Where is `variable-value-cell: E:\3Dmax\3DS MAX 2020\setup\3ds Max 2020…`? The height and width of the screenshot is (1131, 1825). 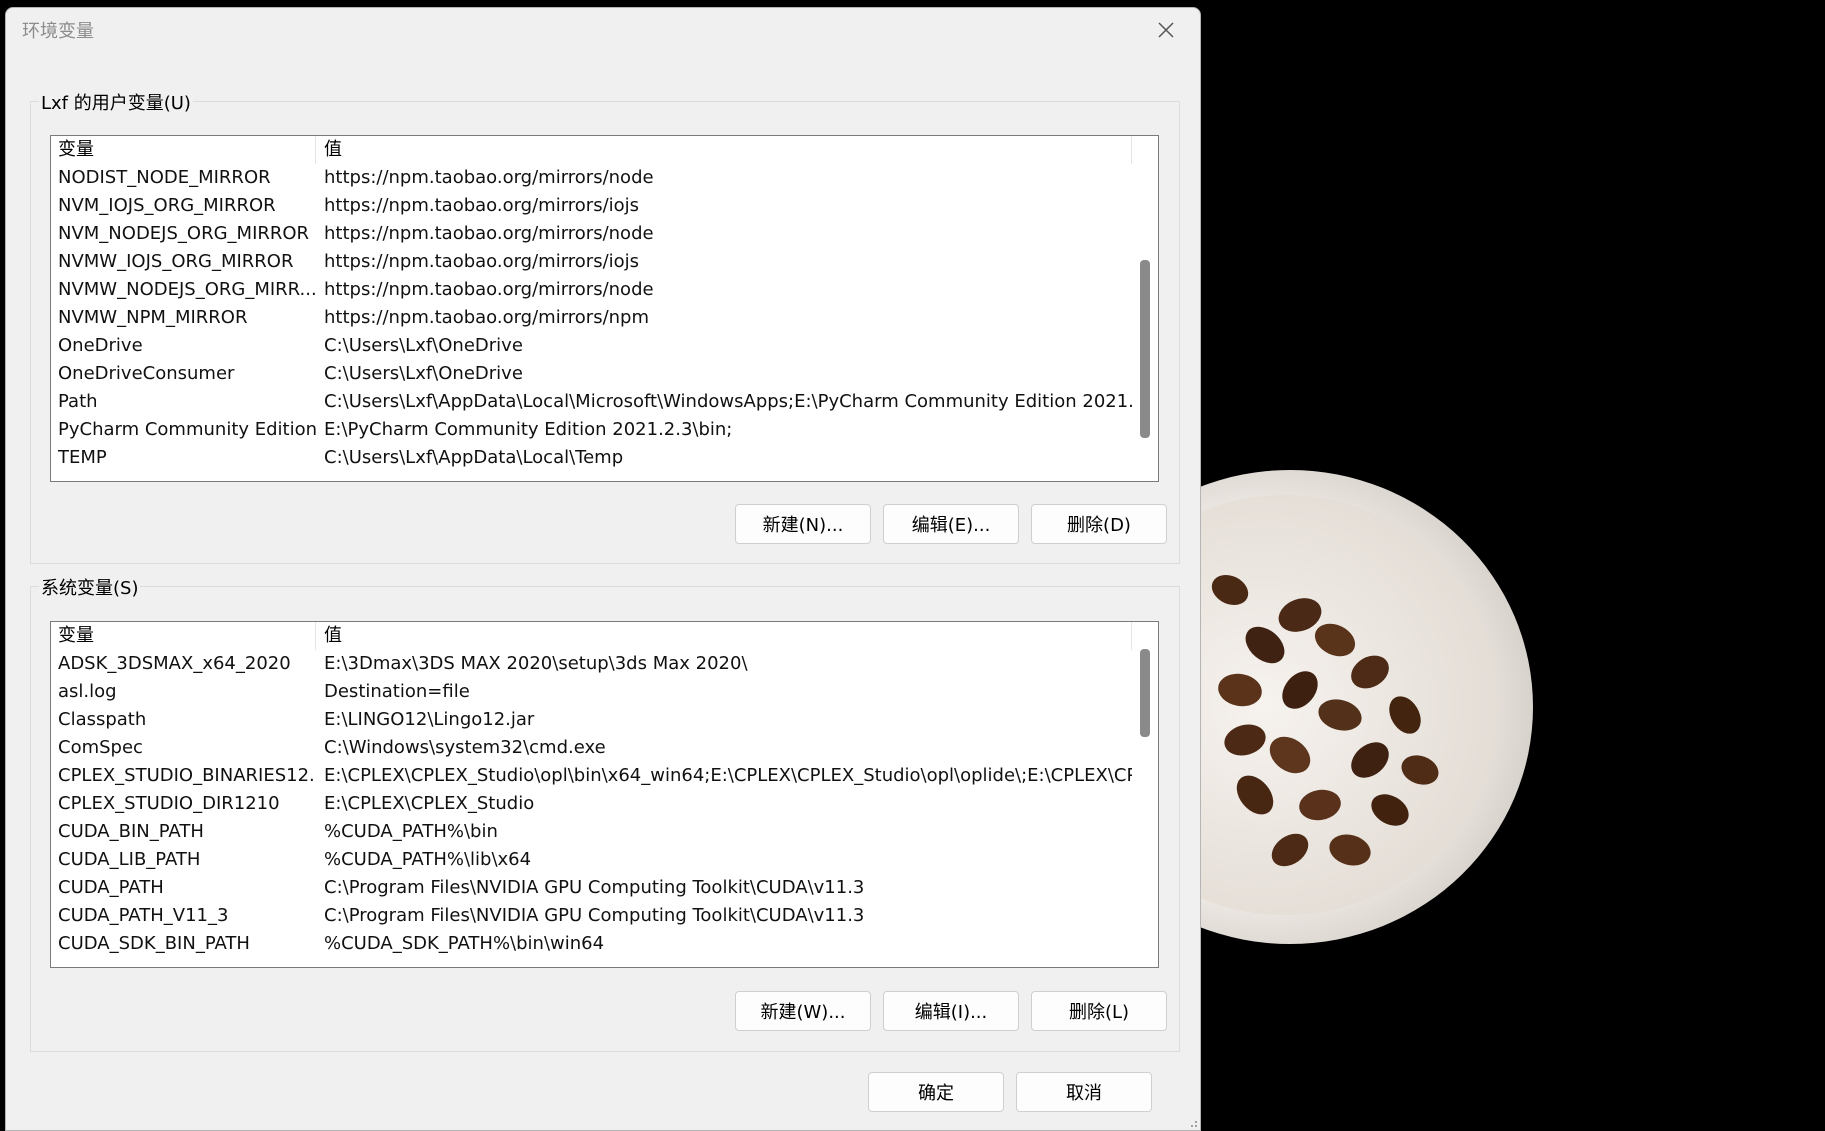 variable-value-cell: E:\3Dmax\3DS MAX 2020\setup\3ds Max 2020… is located at coordinates (536, 663).